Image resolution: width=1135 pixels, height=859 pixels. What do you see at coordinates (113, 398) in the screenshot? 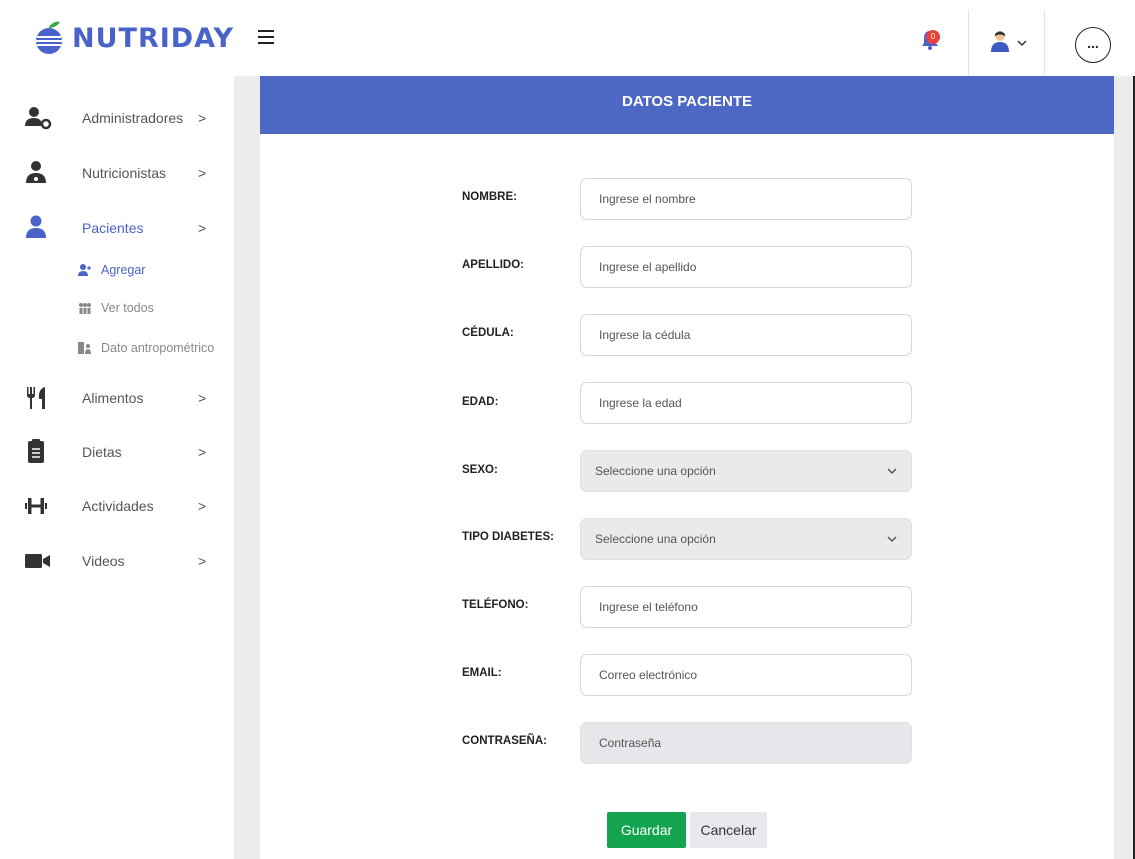
I see `sidebar-item-label: Alimentos` at bounding box center [113, 398].